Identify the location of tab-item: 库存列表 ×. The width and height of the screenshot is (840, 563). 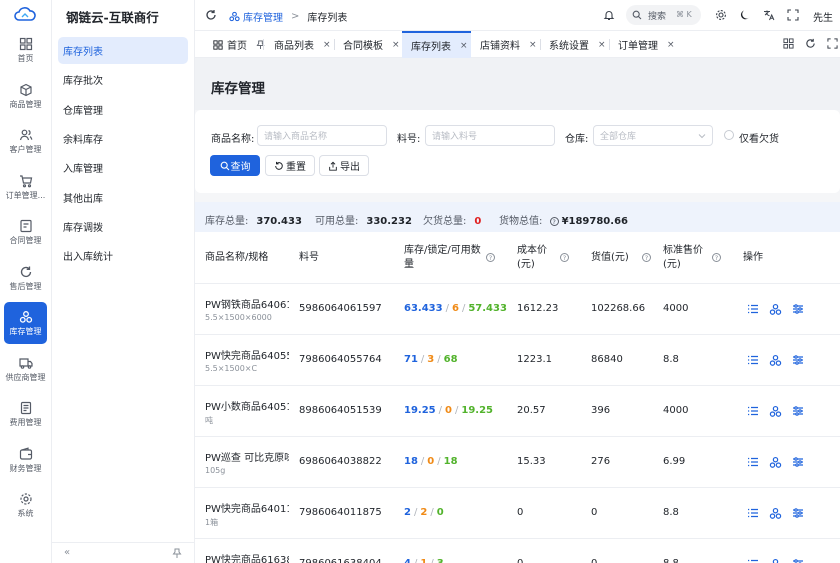
(436, 44).